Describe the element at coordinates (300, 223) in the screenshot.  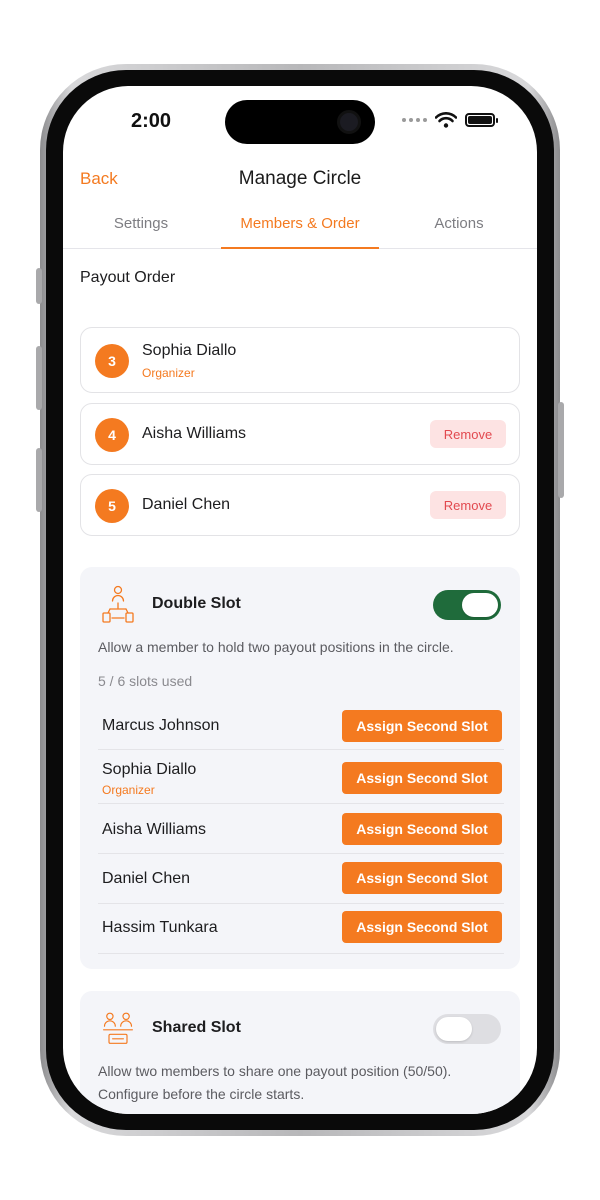
I see `tab-members-order: Members & Order` at that location.